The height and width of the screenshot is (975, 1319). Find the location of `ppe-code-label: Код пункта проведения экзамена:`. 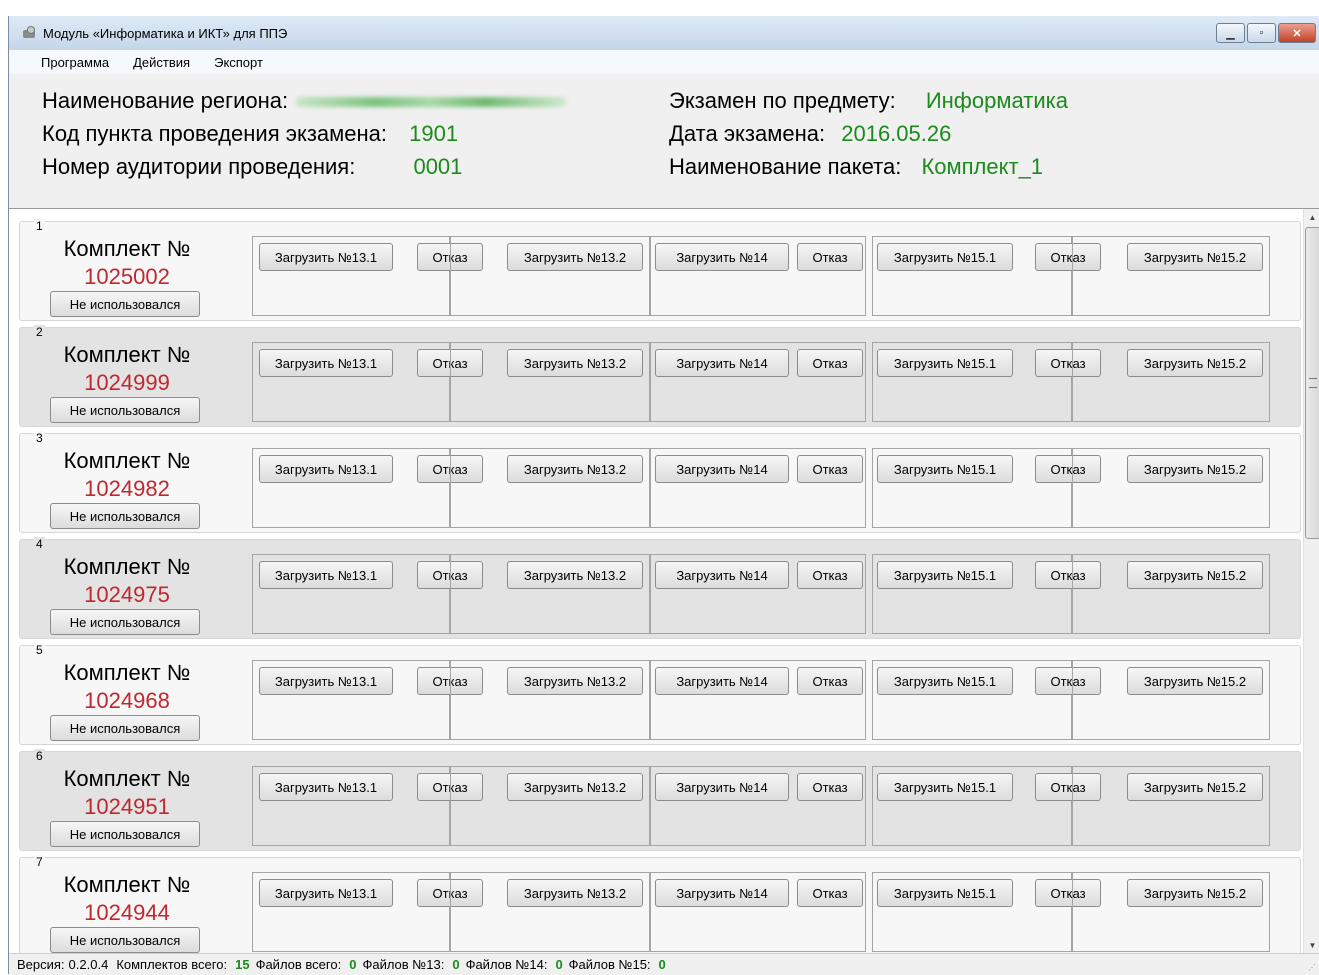

ppe-code-label: Код пункта проведения экзамена: is located at coordinates (215, 133).